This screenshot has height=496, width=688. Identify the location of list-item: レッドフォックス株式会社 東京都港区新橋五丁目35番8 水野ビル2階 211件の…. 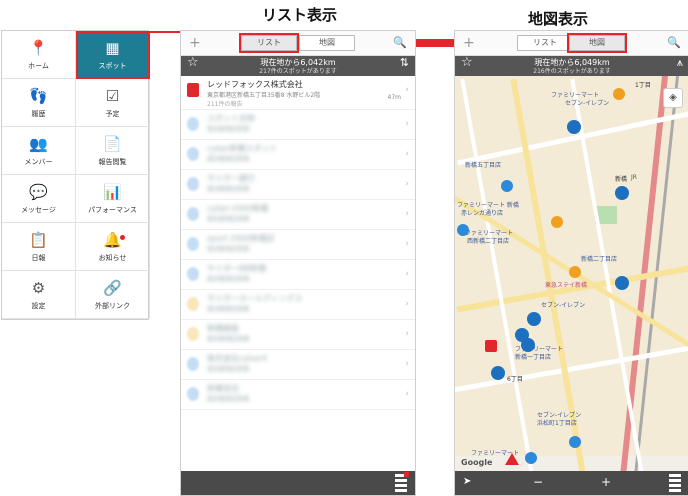
(298, 93).